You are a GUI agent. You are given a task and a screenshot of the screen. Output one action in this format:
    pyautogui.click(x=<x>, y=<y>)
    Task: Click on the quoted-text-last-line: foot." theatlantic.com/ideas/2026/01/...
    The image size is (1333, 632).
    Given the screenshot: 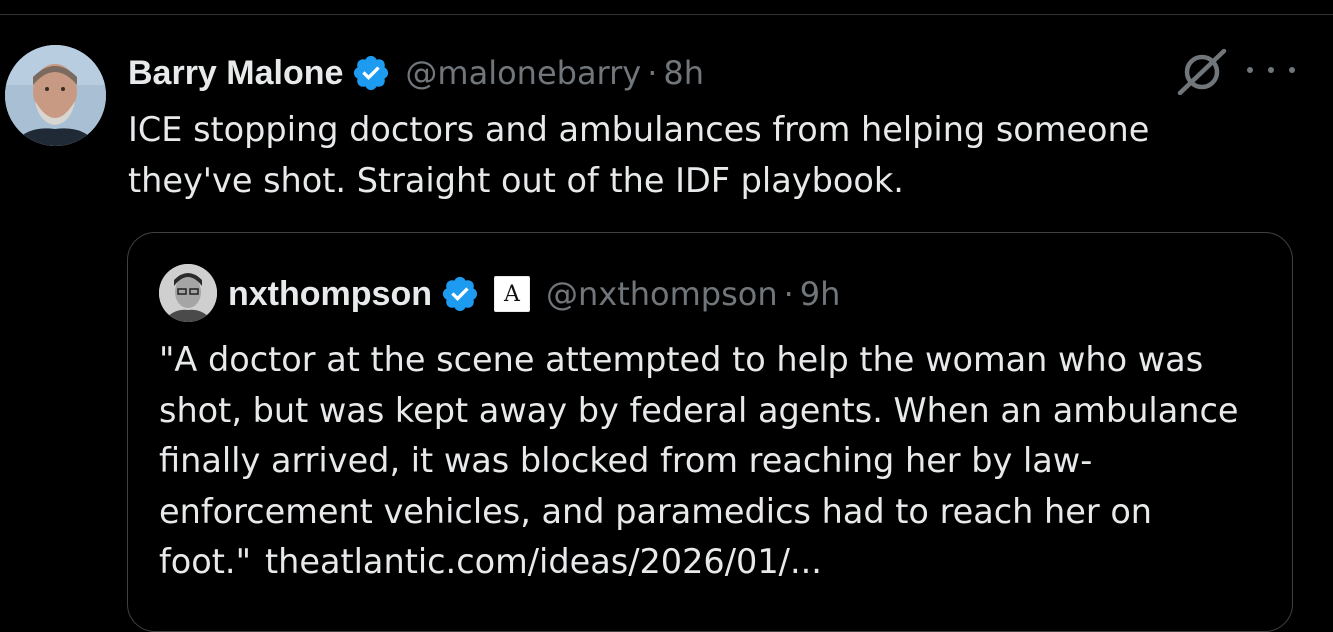 What is the action you would take?
    pyautogui.click(x=714, y=562)
    